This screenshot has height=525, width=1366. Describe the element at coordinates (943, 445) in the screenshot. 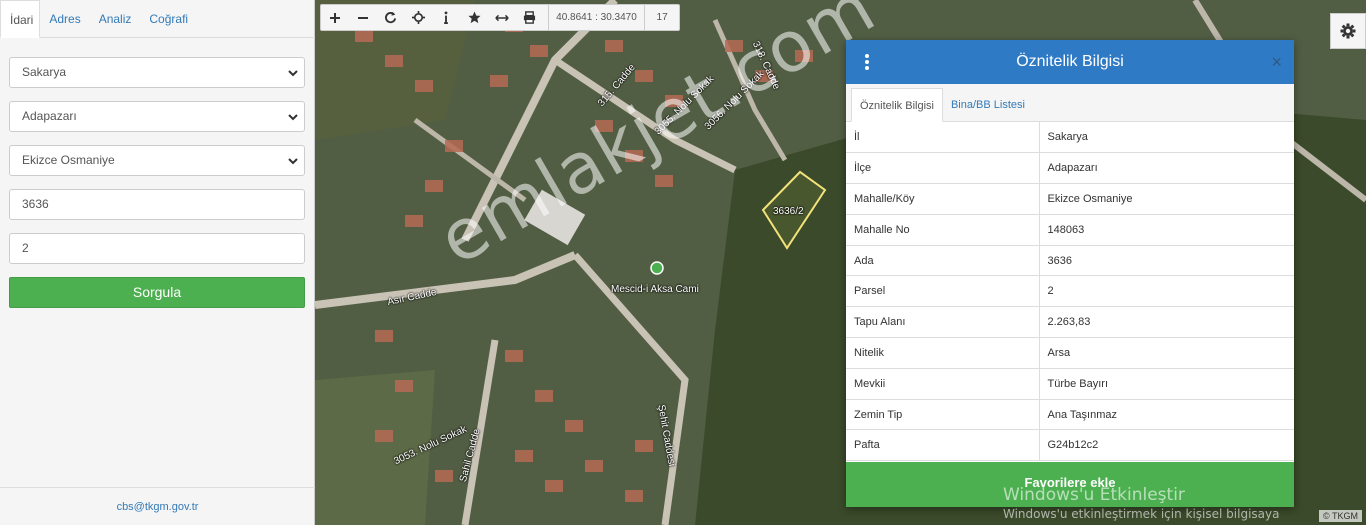

I see `attr-key: Pafta` at that location.